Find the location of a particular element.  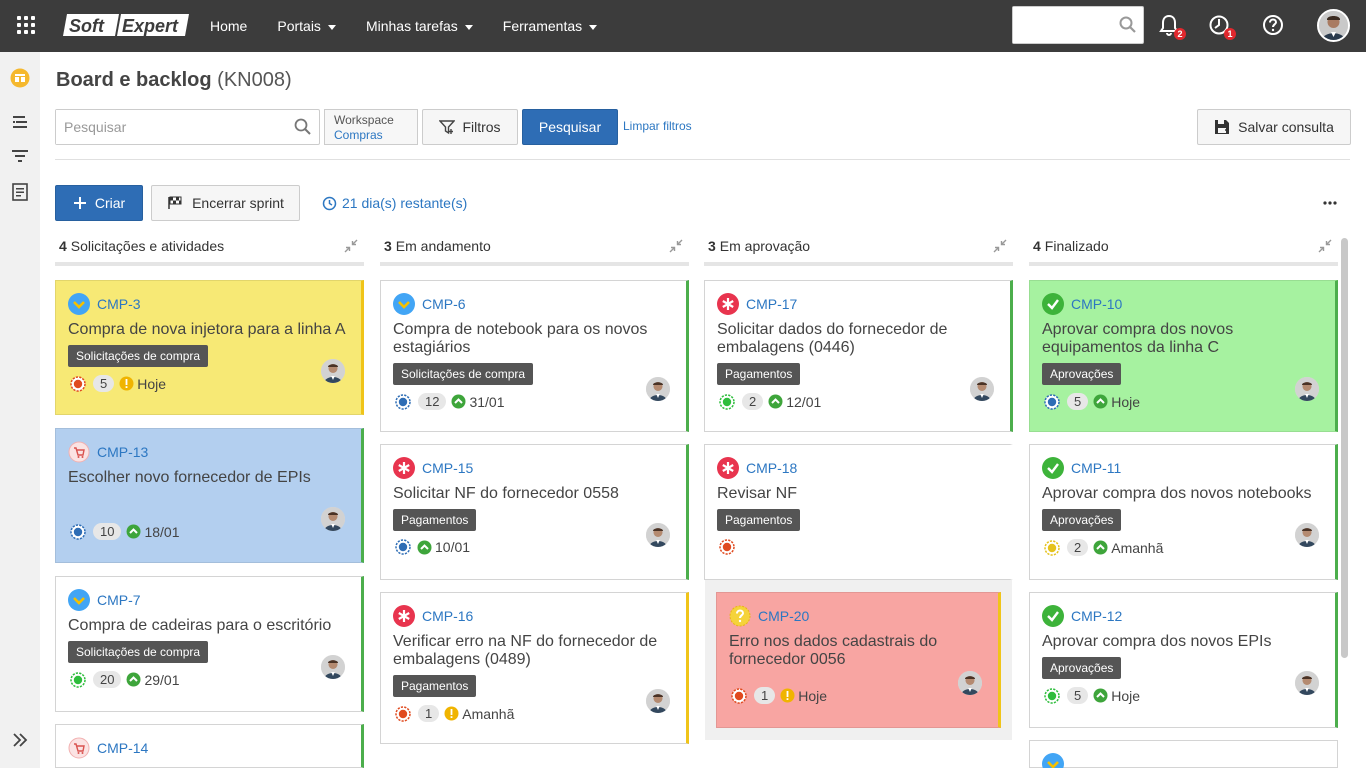

end-sprint-button: Encerrar sprint is located at coordinates (225, 203).